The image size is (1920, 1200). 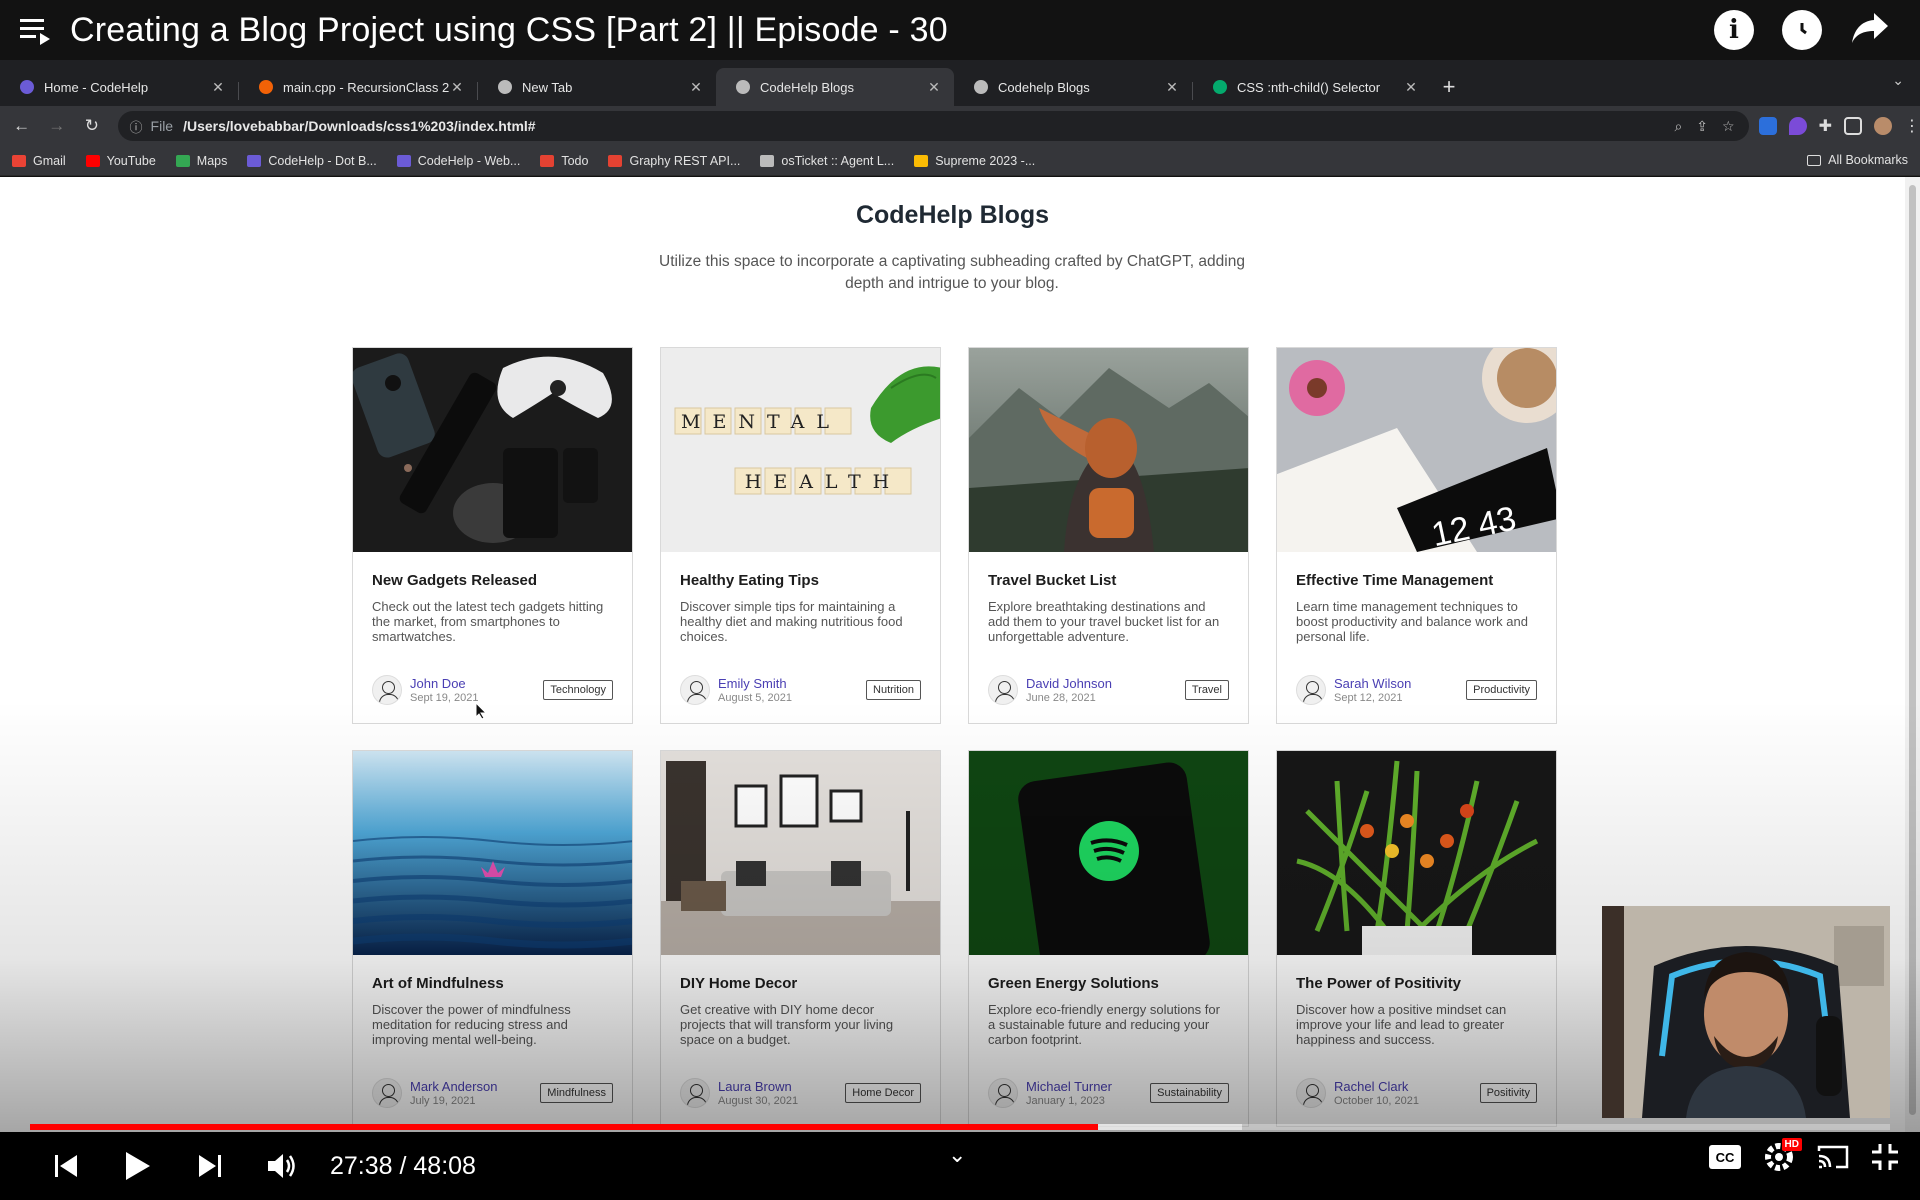 What do you see at coordinates (1220, 87) in the screenshot?
I see `w3schools-favicon-icon` at bounding box center [1220, 87].